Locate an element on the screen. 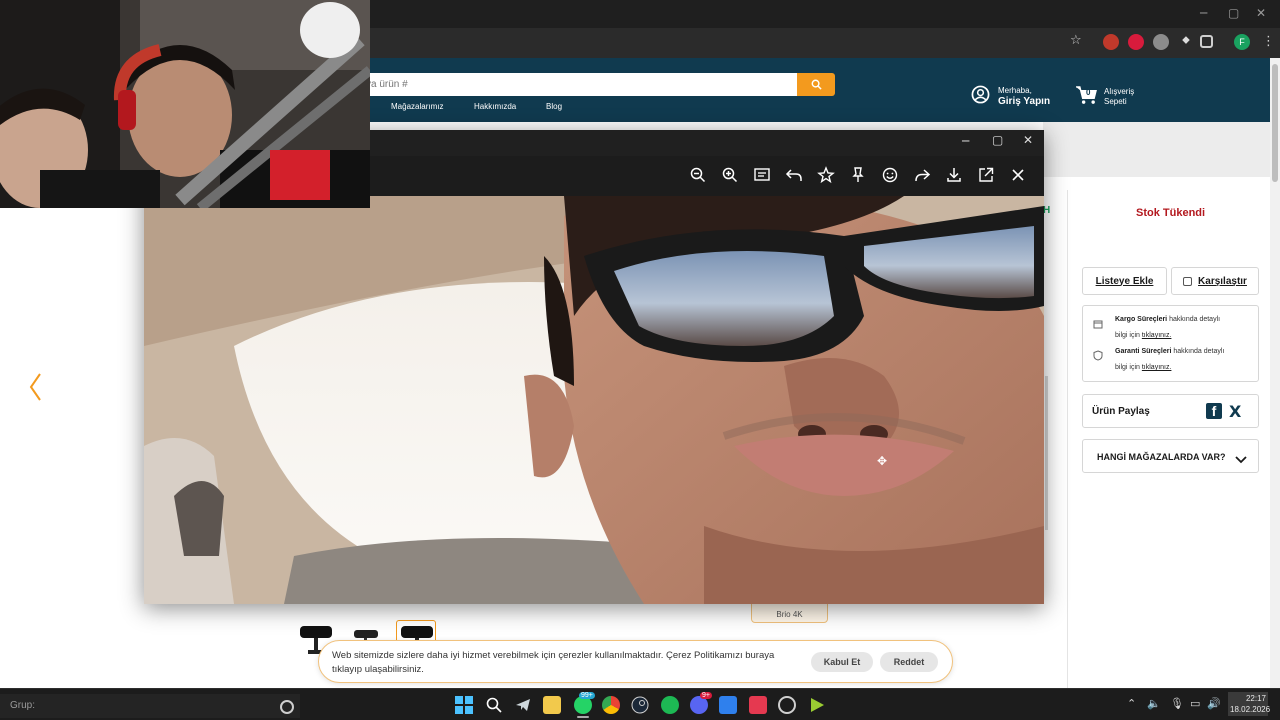 The height and width of the screenshot is (720, 1280). cookie-reject-button: Reddet is located at coordinates (909, 662).